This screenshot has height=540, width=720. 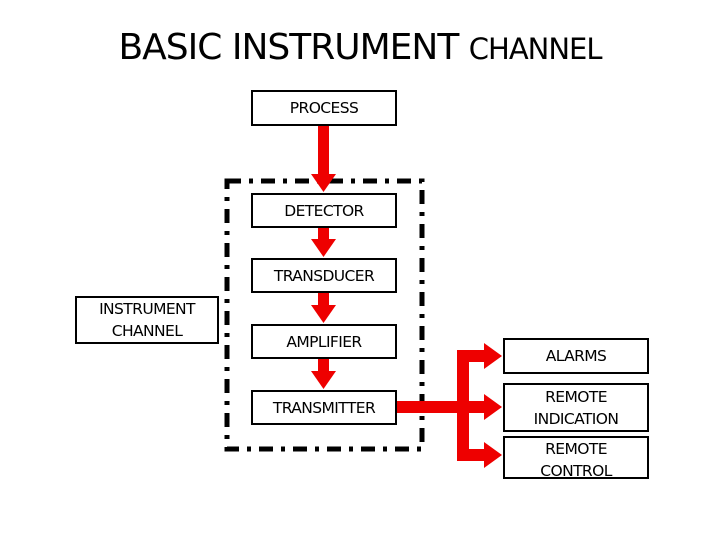 I want to click on transducer-label: TRANSDUCER, so click(x=324, y=275).